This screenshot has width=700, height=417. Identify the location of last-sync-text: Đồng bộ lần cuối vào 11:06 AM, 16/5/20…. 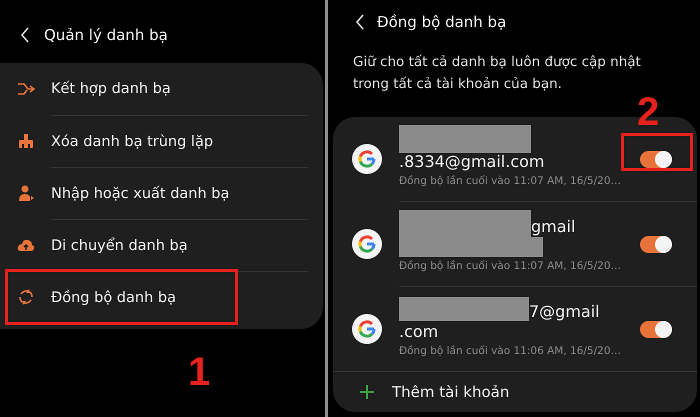
(510, 350).